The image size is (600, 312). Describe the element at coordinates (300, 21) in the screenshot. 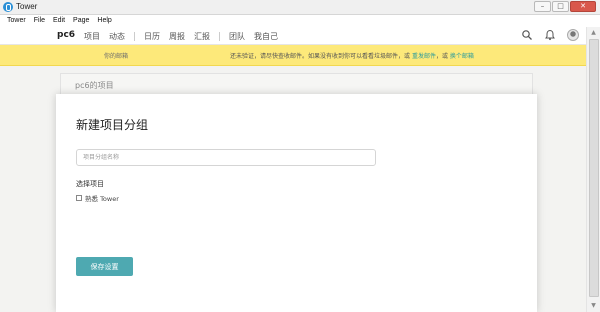

I see `menu-bar: Tower File Edit Page Help` at that location.